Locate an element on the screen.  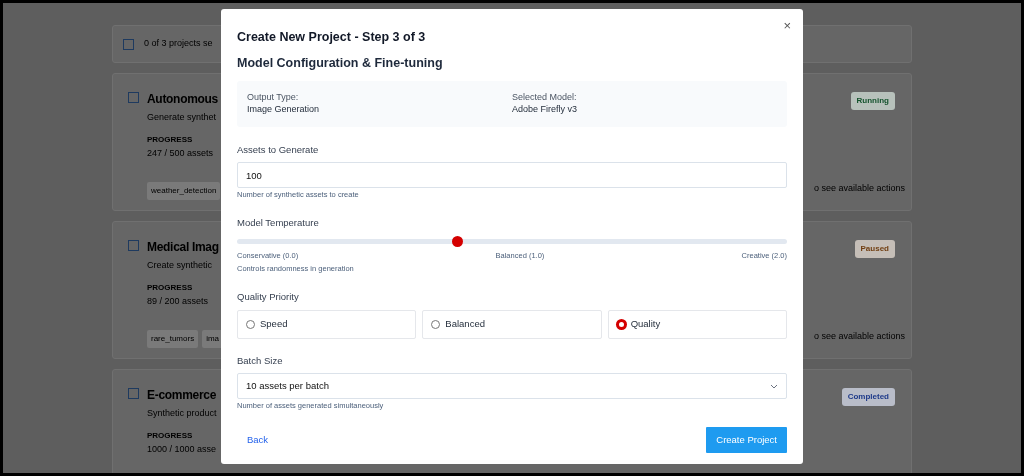
project-description: Generate synthet is located at coordinates (182, 117).